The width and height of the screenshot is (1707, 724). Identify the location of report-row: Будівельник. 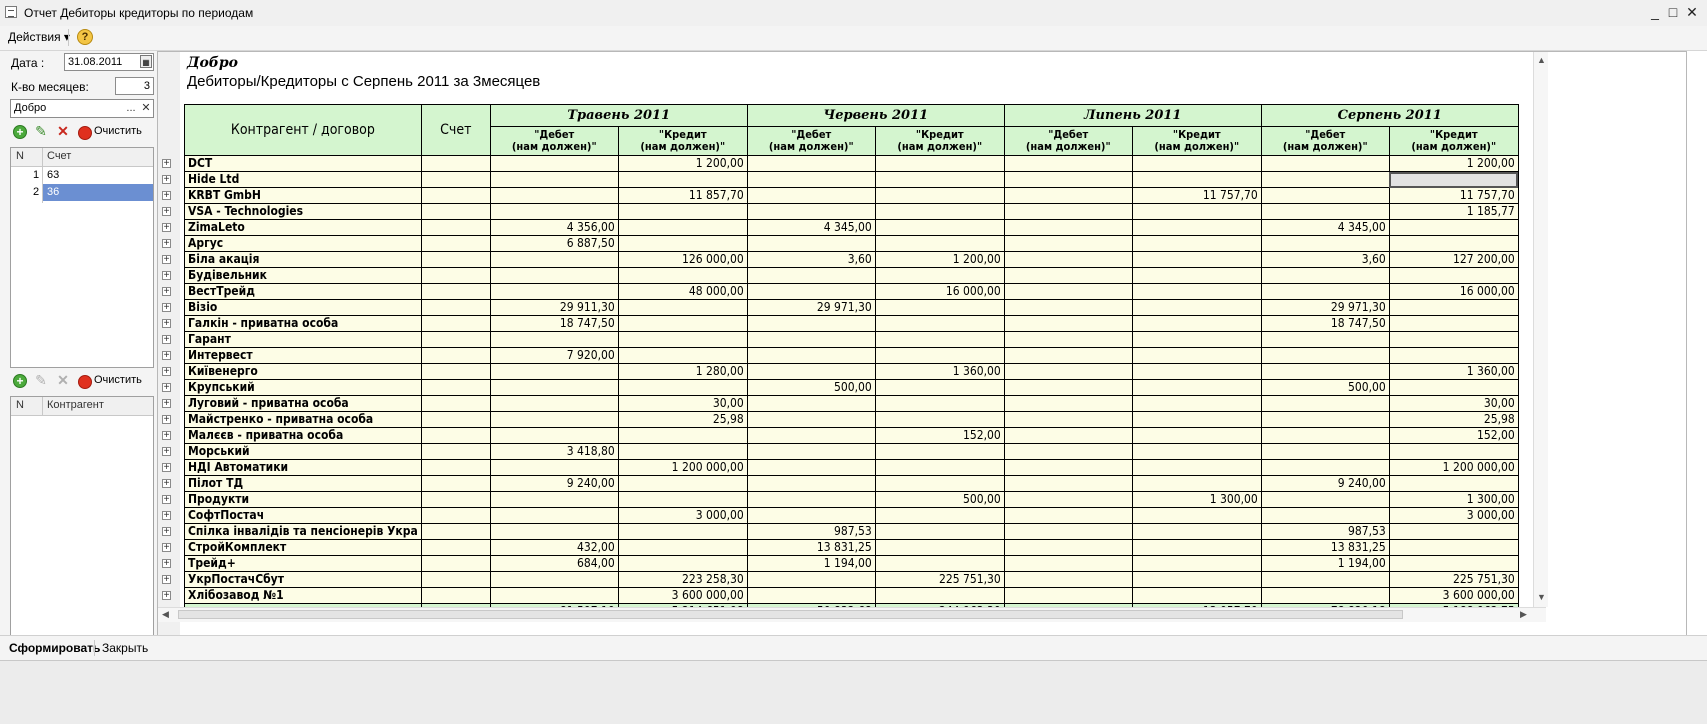
(851, 275).